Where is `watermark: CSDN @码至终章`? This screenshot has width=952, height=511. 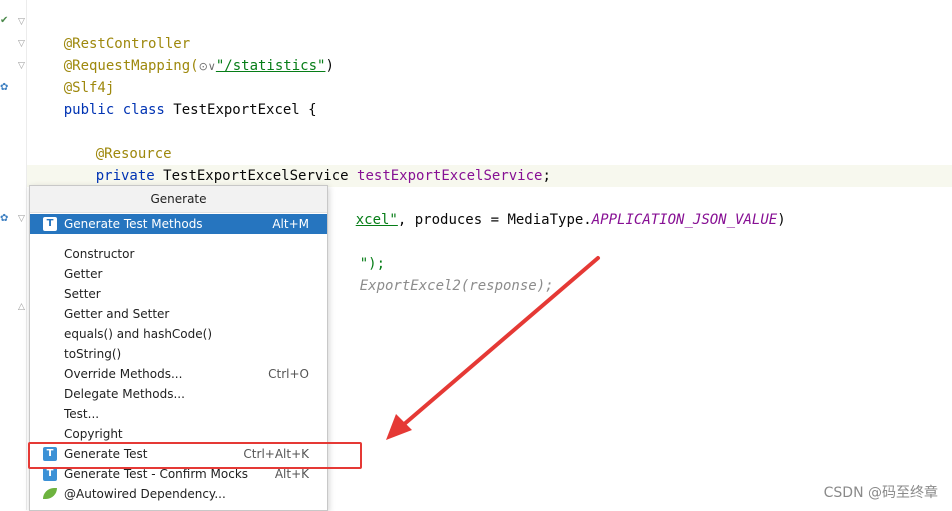 watermark: CSDN @码至终章 is located at coordinates (880, 493).